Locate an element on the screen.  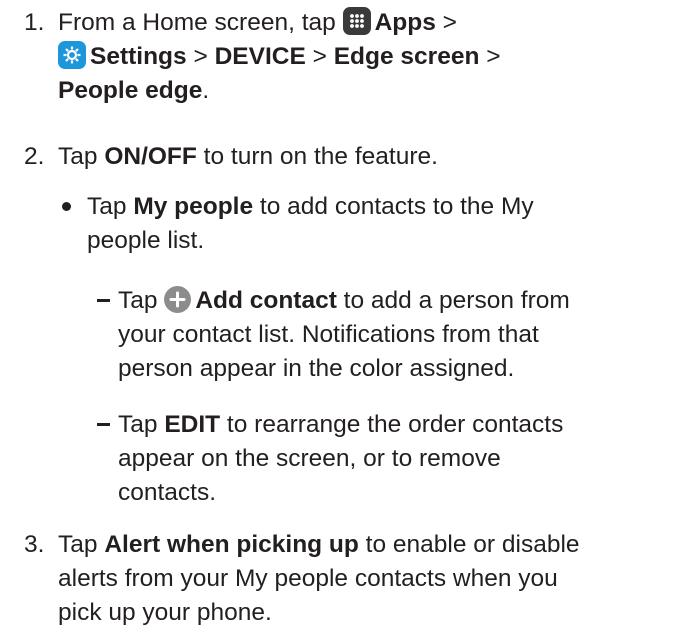
device-label: DEVICE is located at coordinates (260, 56).